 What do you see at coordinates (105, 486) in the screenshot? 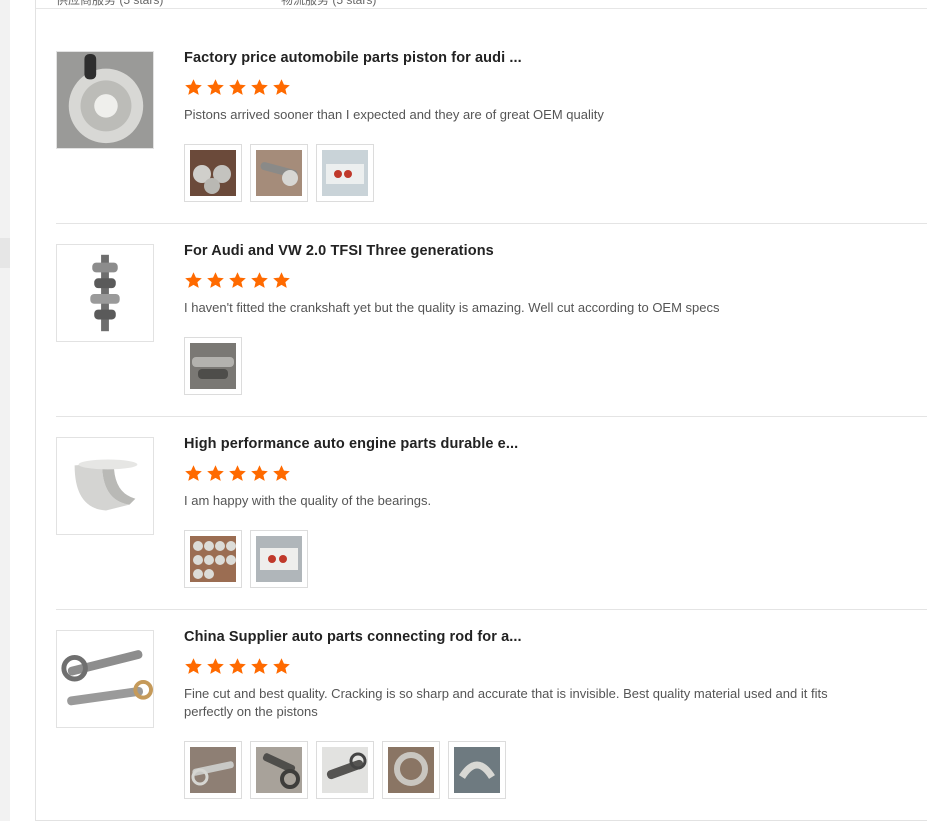
I see `product-thumbnail-bearing` at bounding box center [105, 486].